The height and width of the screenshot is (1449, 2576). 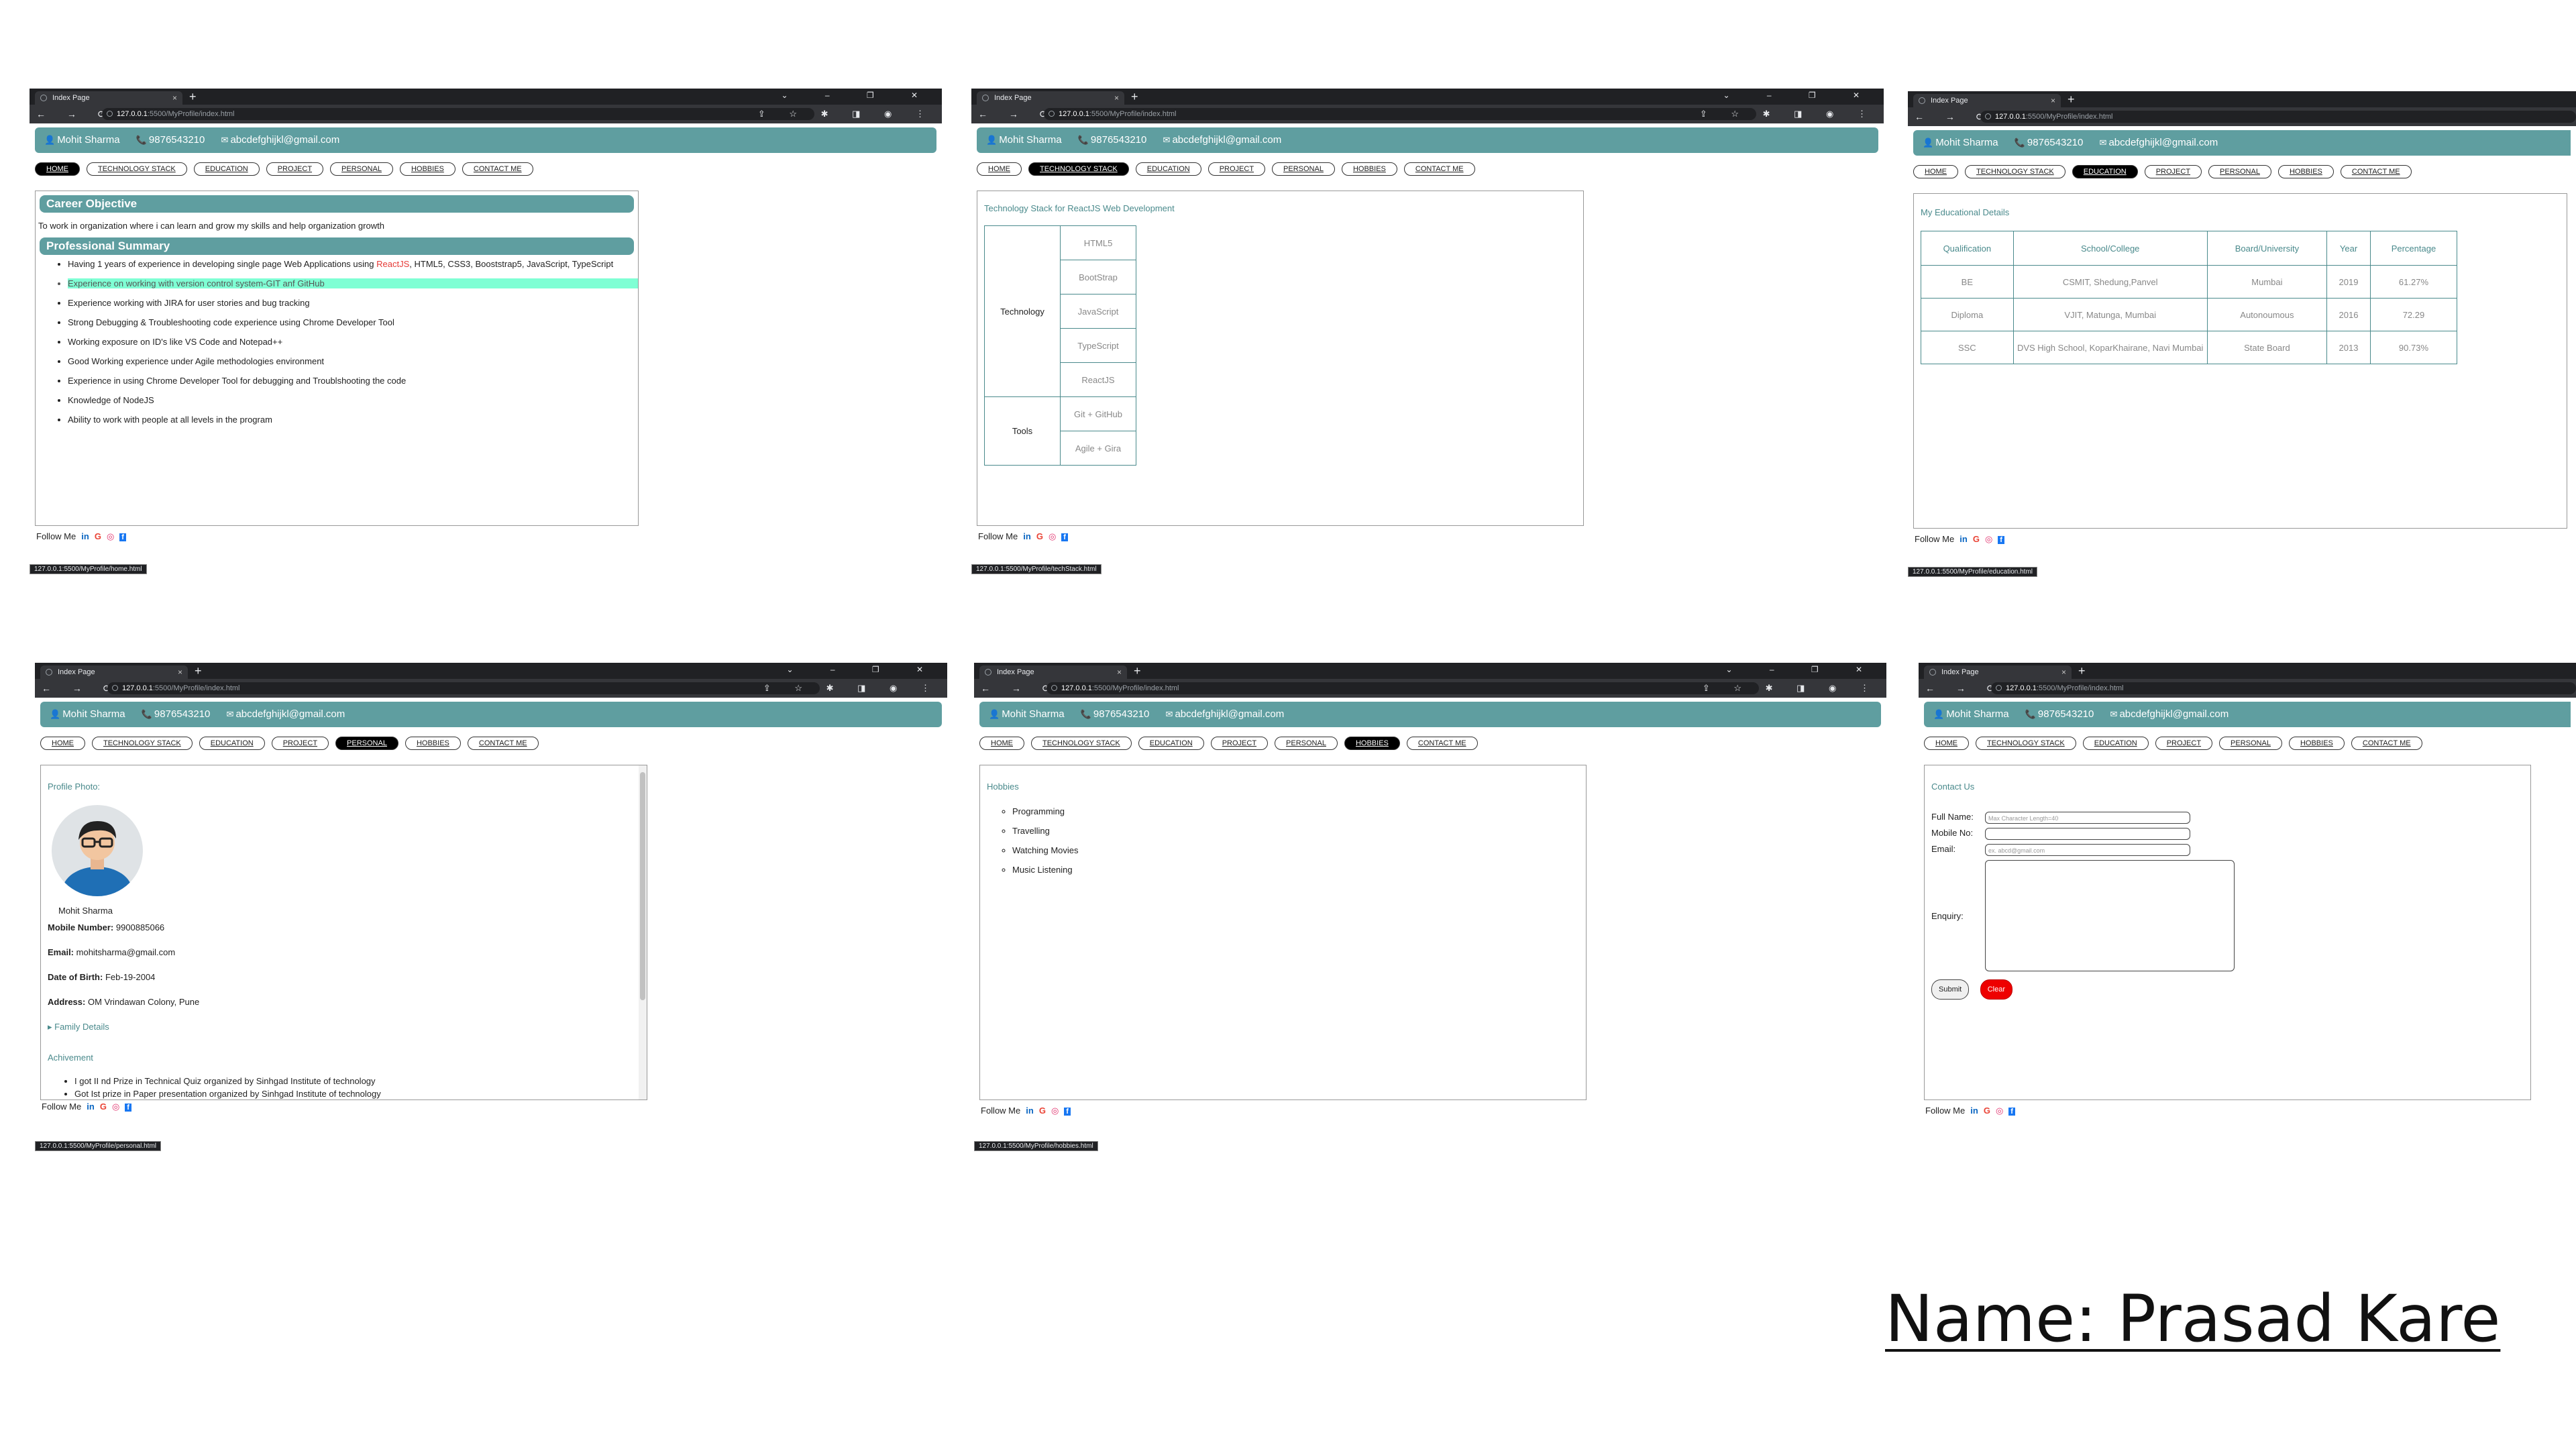 What do you see at coordinates (1996, 989) in the screenshot?
I see `clear-button: Clear` at bounding box center [1996, 989].